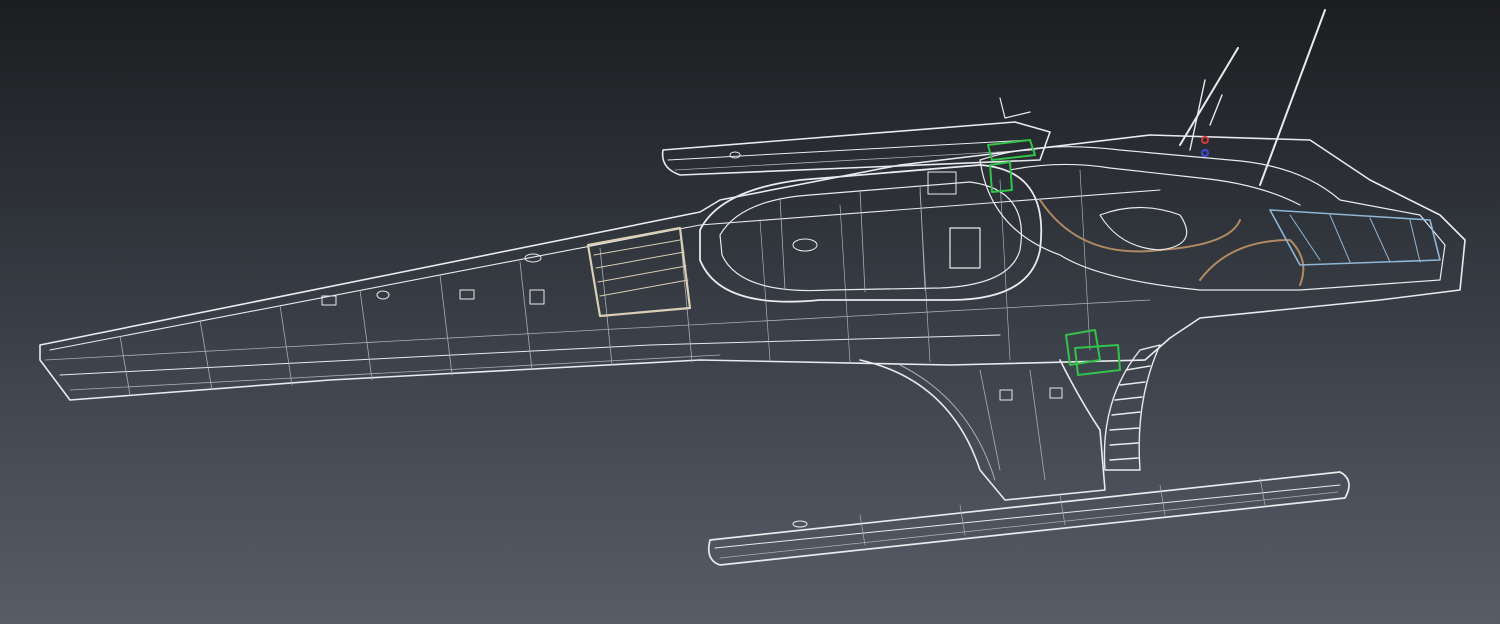 The width and height of the screenshot is (1500, 624). What do you see at coordinates (871, 233) in the screenshot?
I see `cockpit-canopy` at bounding box center [871, 233].